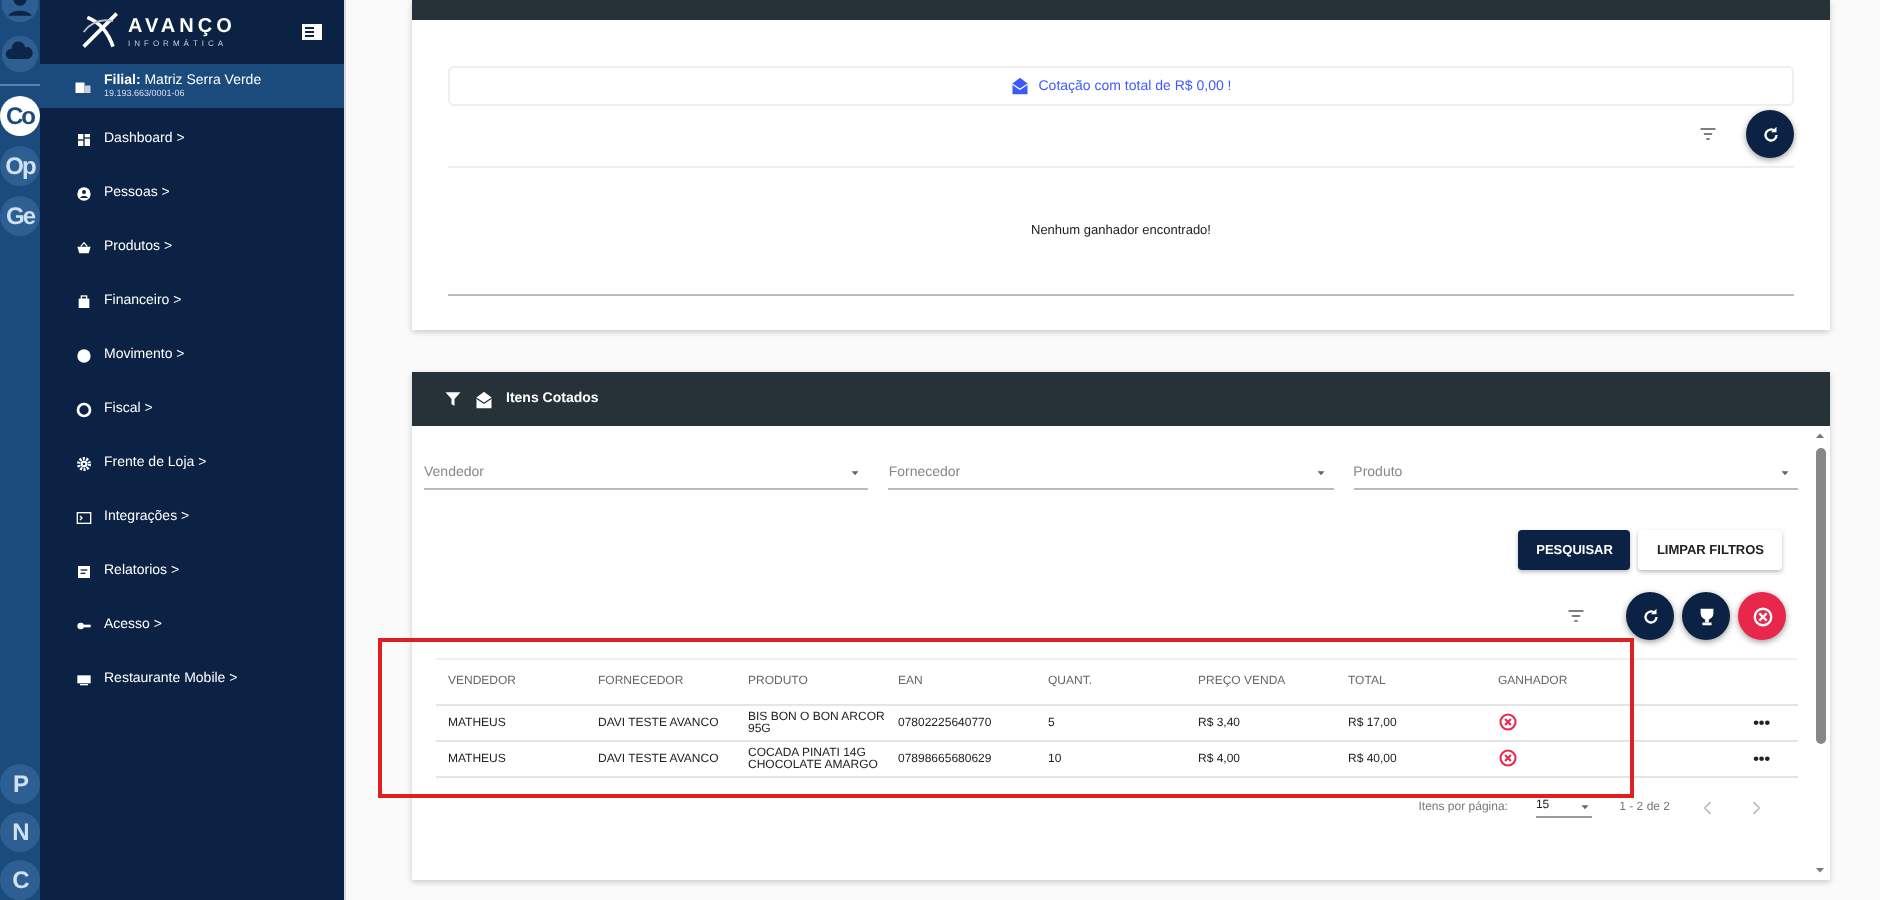 The height and width of the screenshot is (900, 1880). What do you see at coordinates (1820, 870) in the screenshot?
I see `scroll-down-icon` at bounding box center [1820, 870].